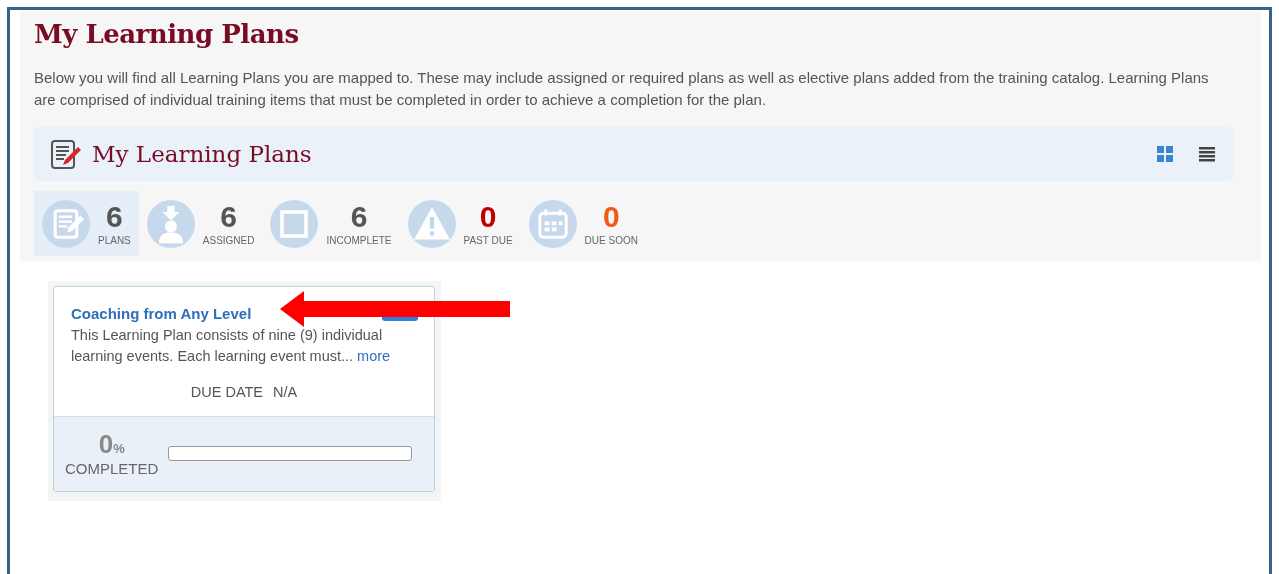 Image resolution: width=1279 pixels, height=574 pixels. Describe the element at coordinates (460, 223) in the screenshot. I see `stat-filter: 0 PAST DUE` at that location.